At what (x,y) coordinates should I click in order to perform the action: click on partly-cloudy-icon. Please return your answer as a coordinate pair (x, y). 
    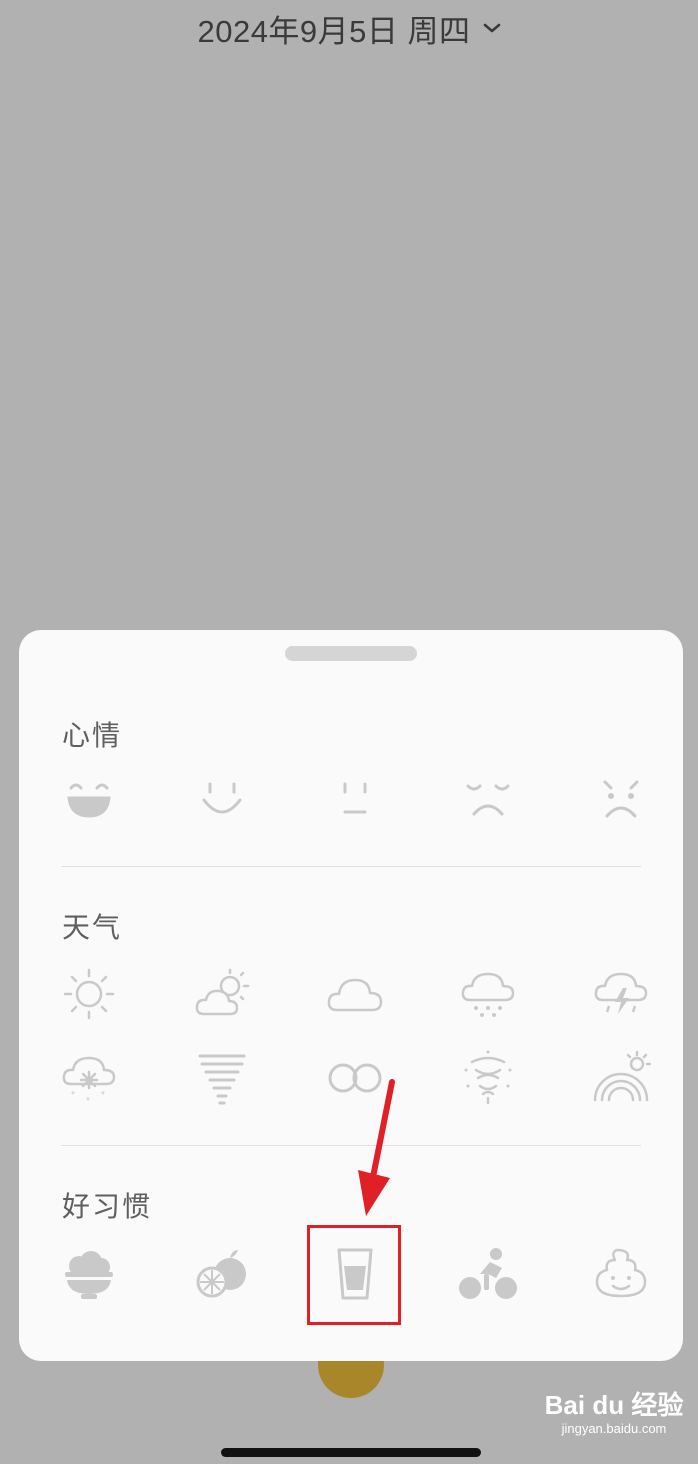
    Looking at the image, I should click on (222, 994).